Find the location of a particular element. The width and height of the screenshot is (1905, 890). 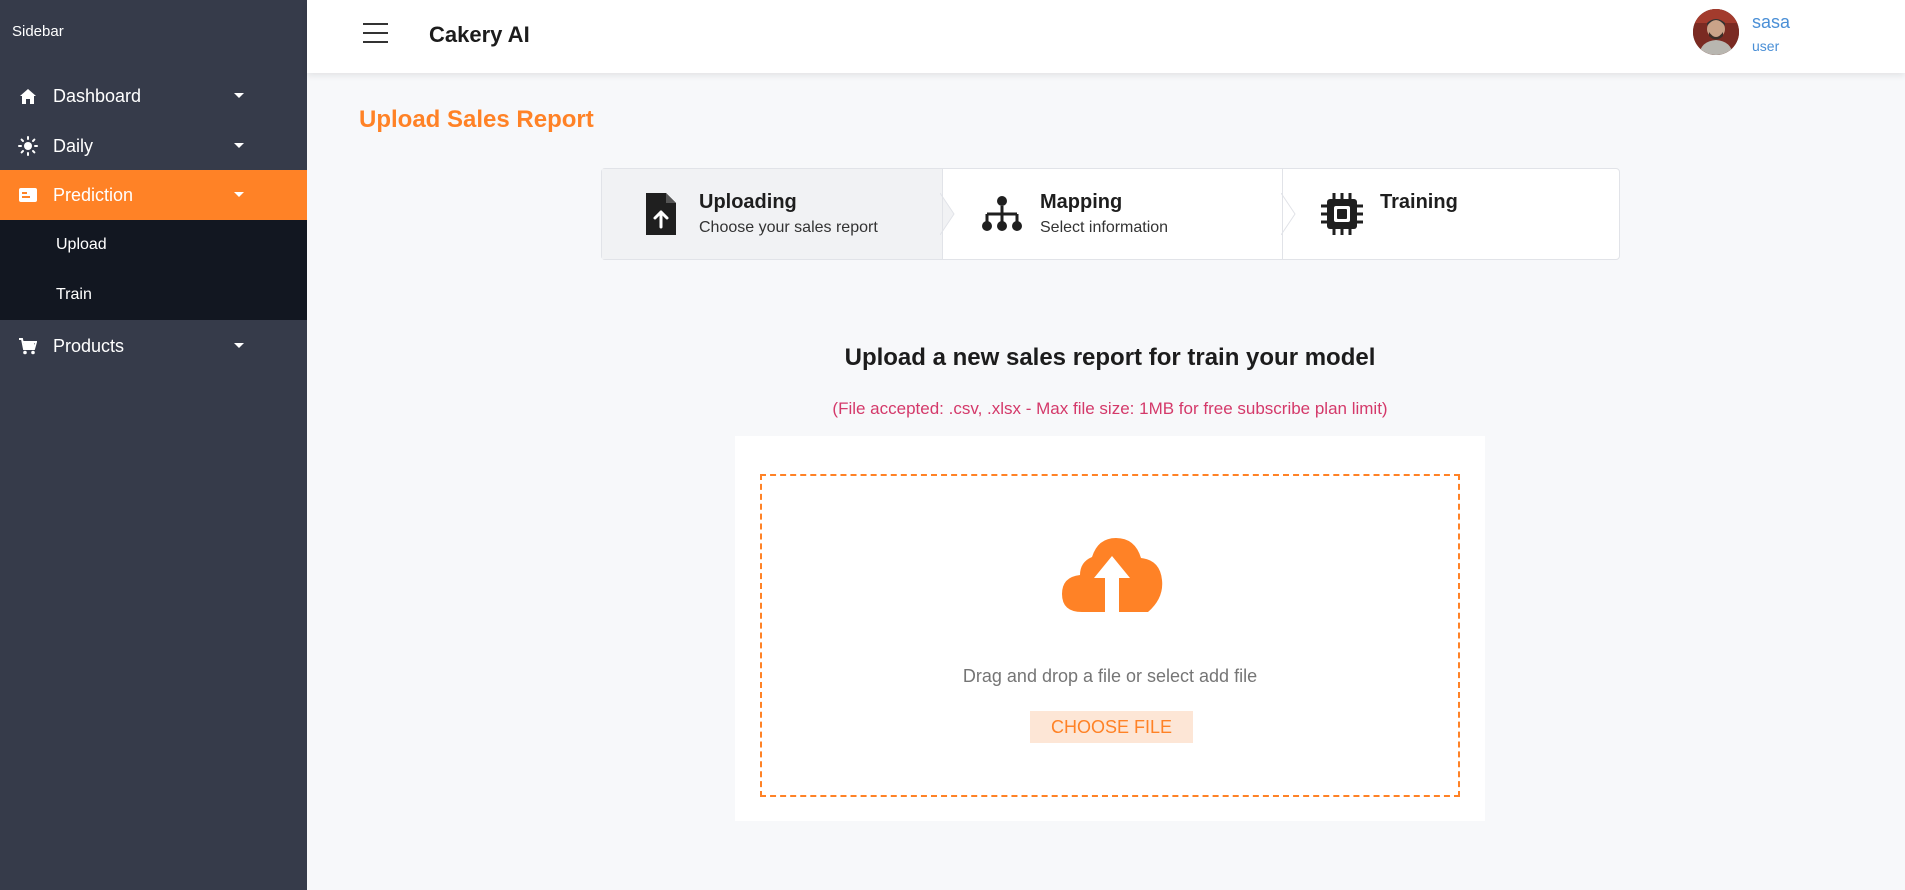

user-name: sasa is located at coordinates (1771, 22).